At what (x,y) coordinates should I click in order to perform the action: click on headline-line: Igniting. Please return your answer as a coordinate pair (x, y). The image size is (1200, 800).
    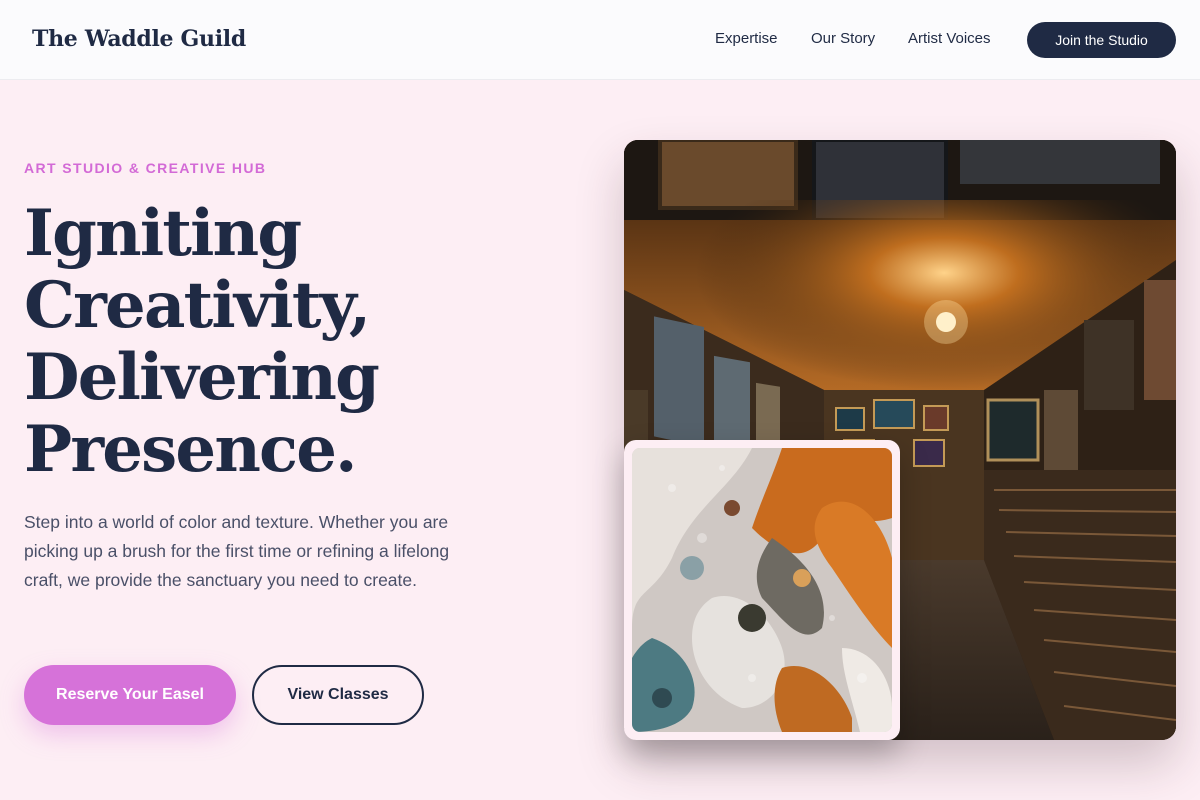
    Looking at the image, I should click on (163, 233).